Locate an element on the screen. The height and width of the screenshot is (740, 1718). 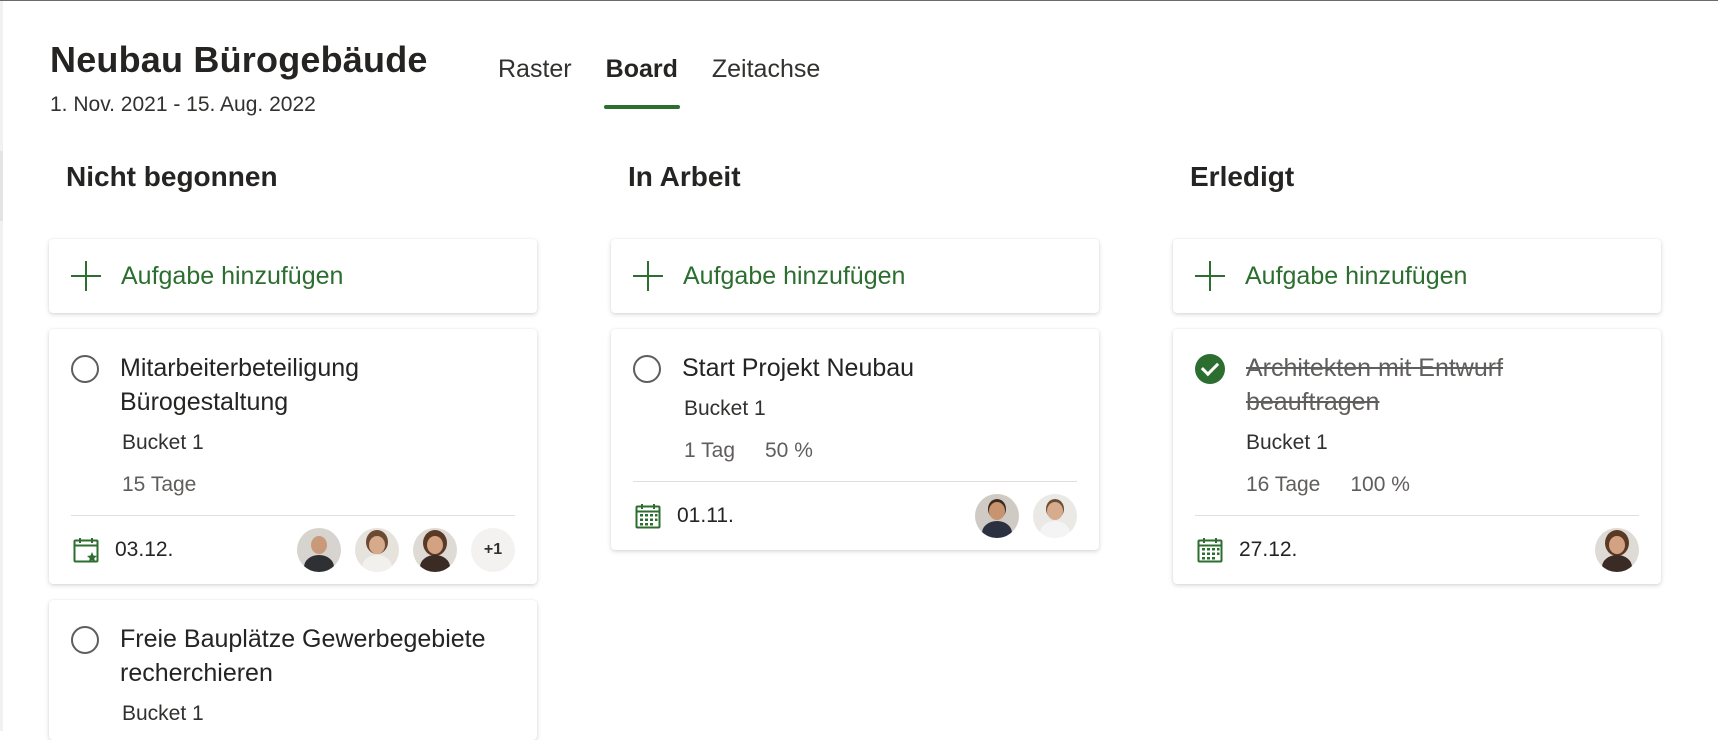
check-circle-icon is located at coordinates (1210, 369).